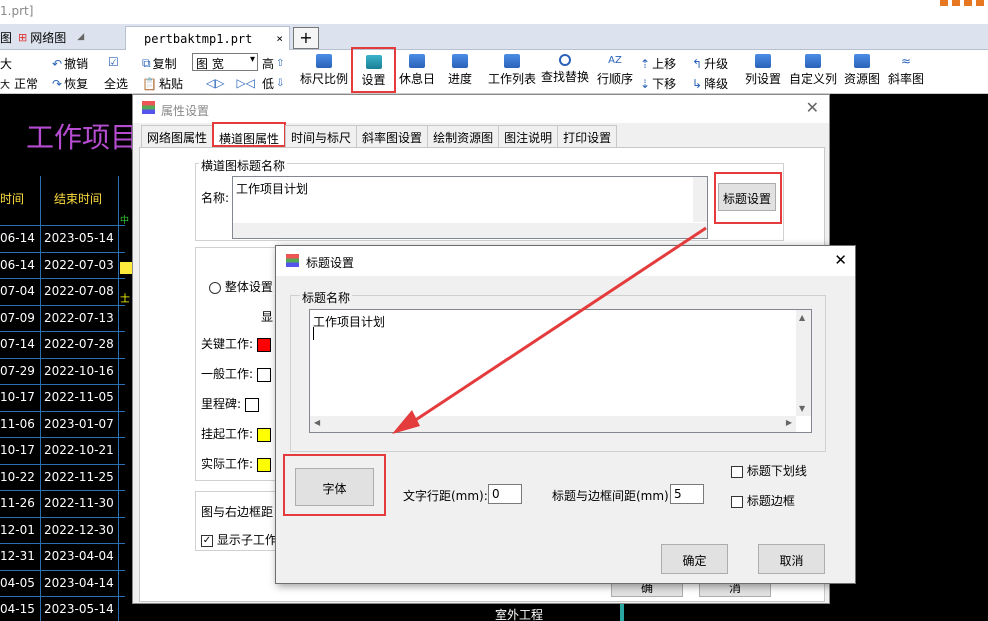 Image resolution: width=988 pixels, height=621 pixels. What do you see at coordinates (406, 422) in the screenshot?
I see `arrow-head-icon` at bounding box center [406, 422].